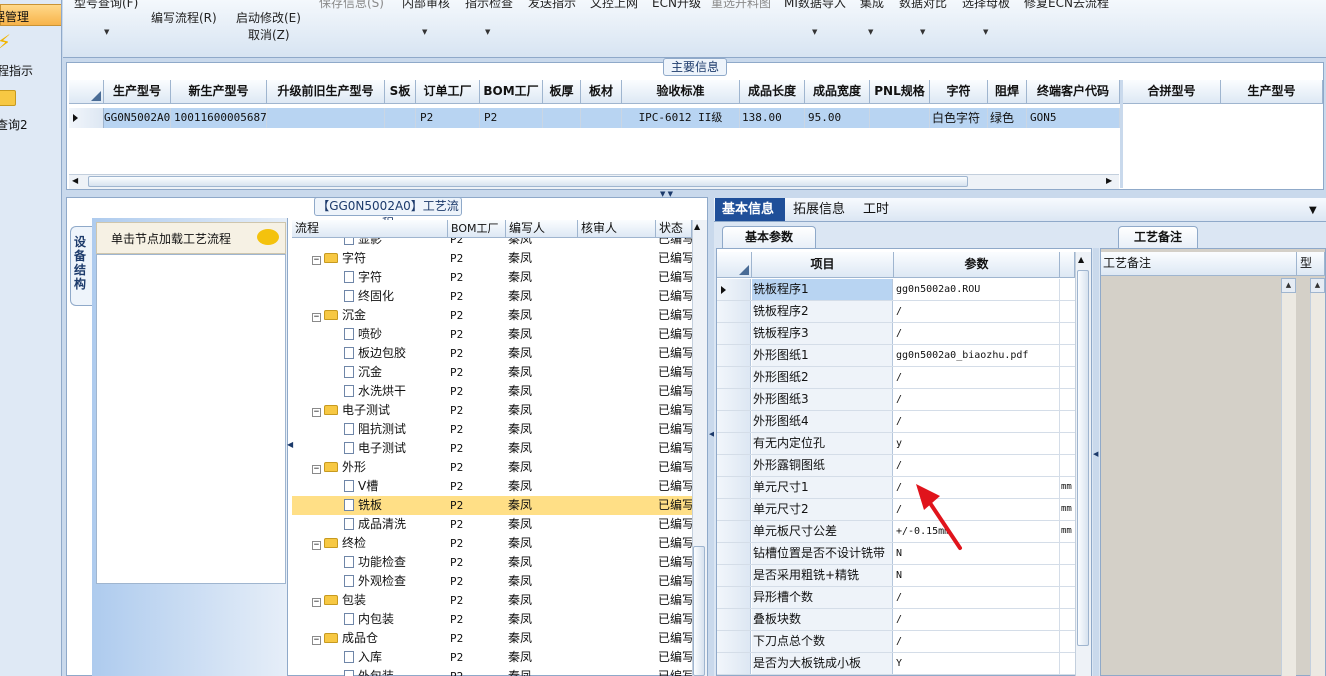  I want to click on param-row: 铣板程序3/, so click(896, 334).